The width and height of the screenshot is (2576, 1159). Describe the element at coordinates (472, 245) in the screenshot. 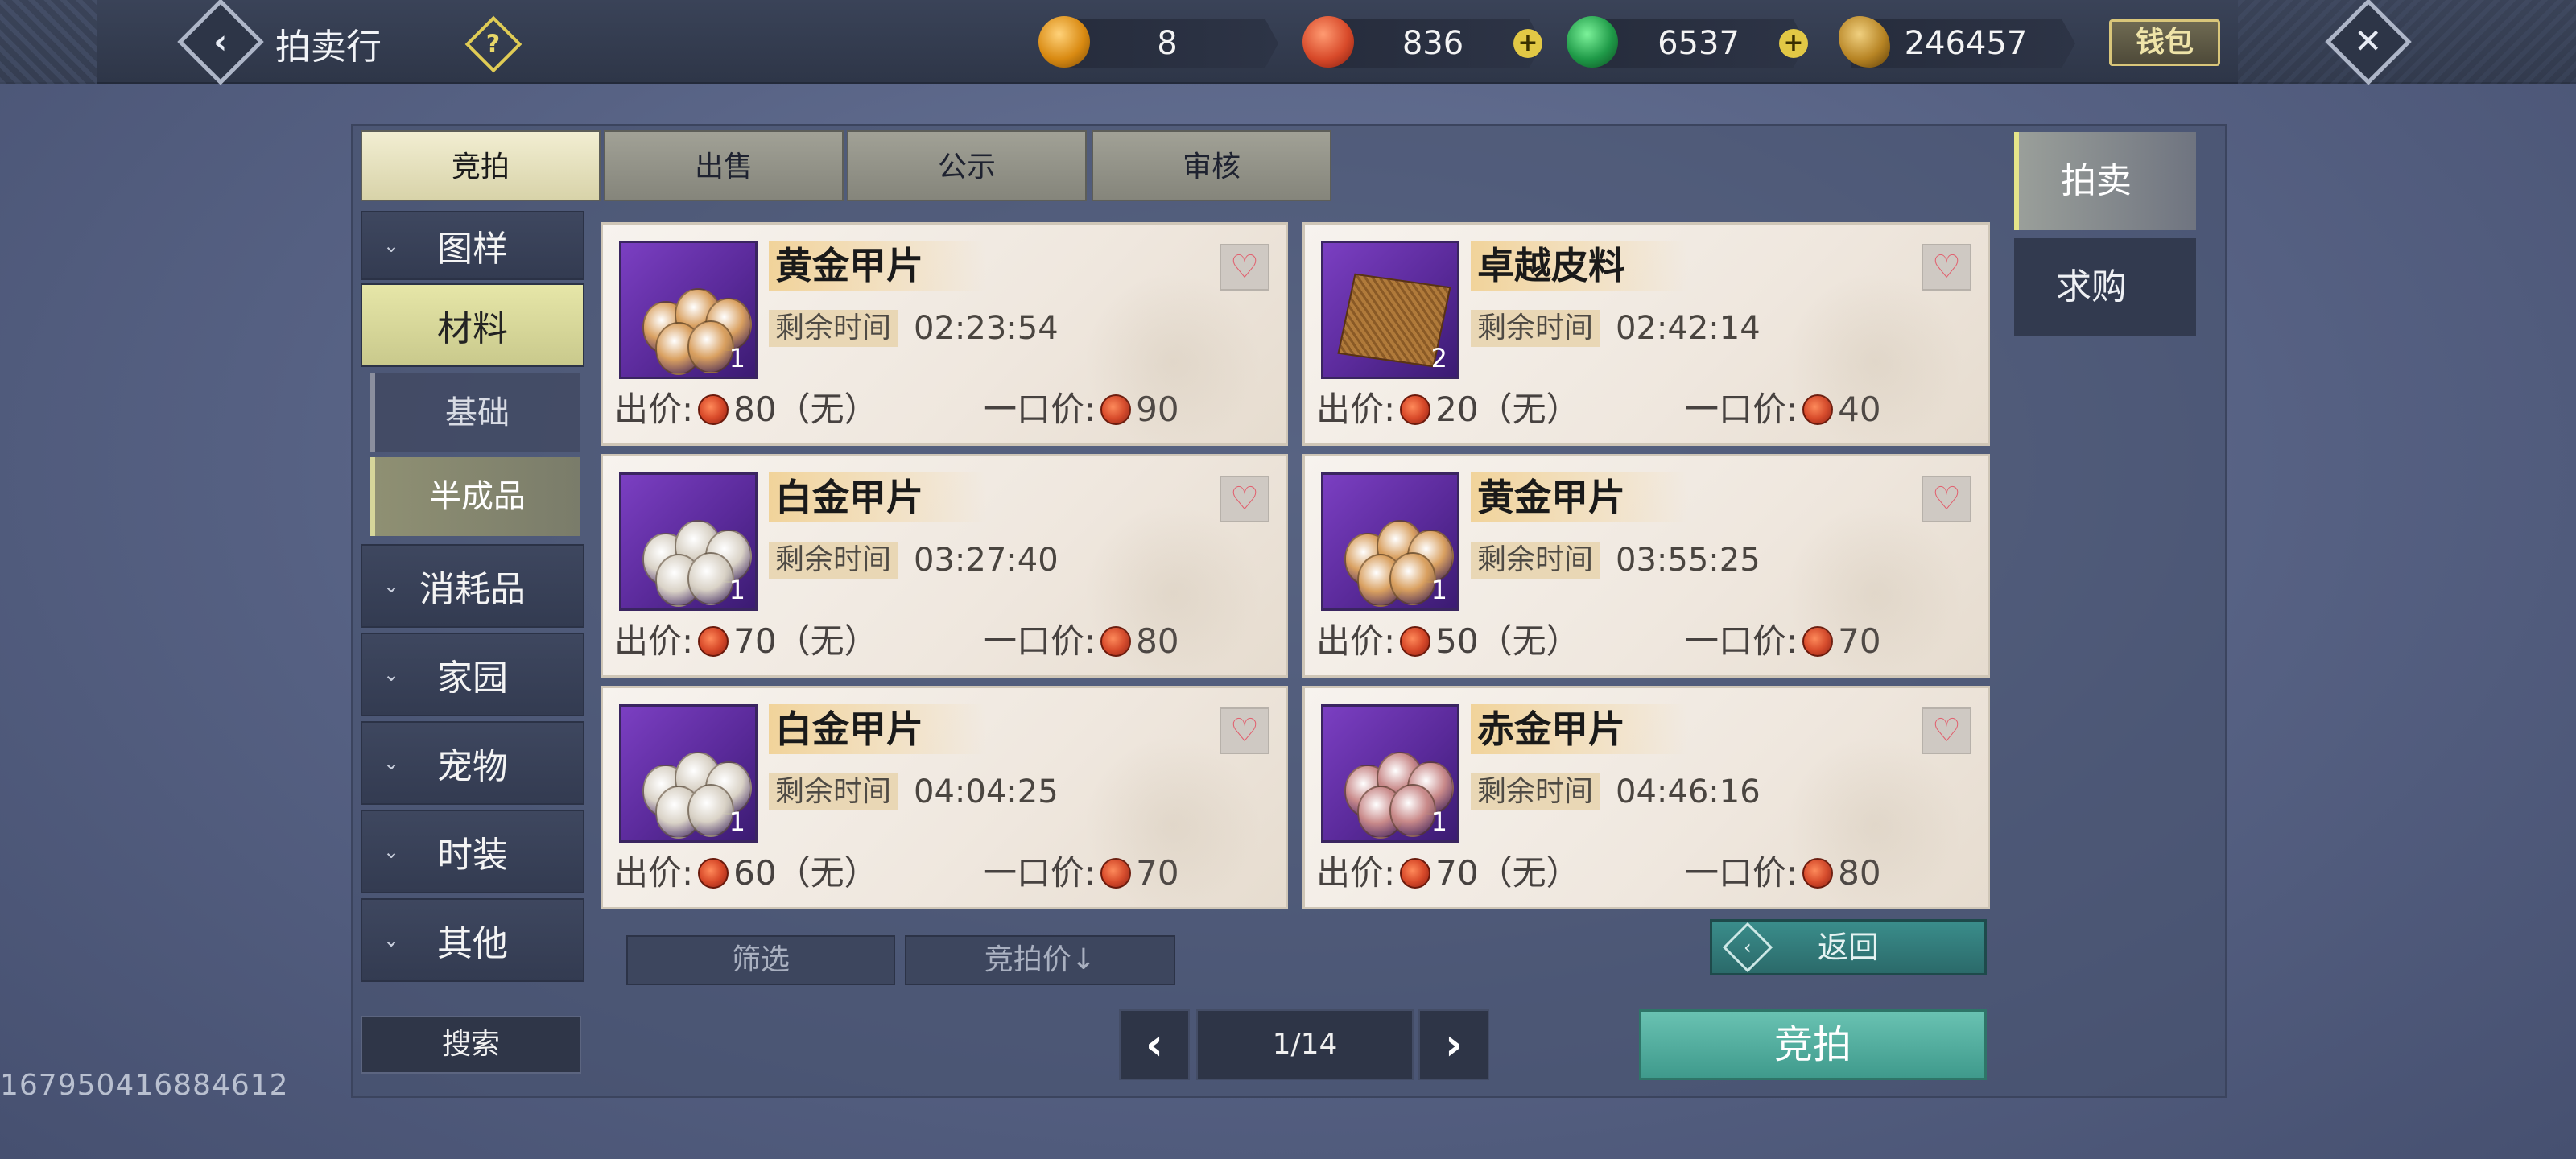

I see `sidebar-item-patterns: ⌄ 图样` at that location.